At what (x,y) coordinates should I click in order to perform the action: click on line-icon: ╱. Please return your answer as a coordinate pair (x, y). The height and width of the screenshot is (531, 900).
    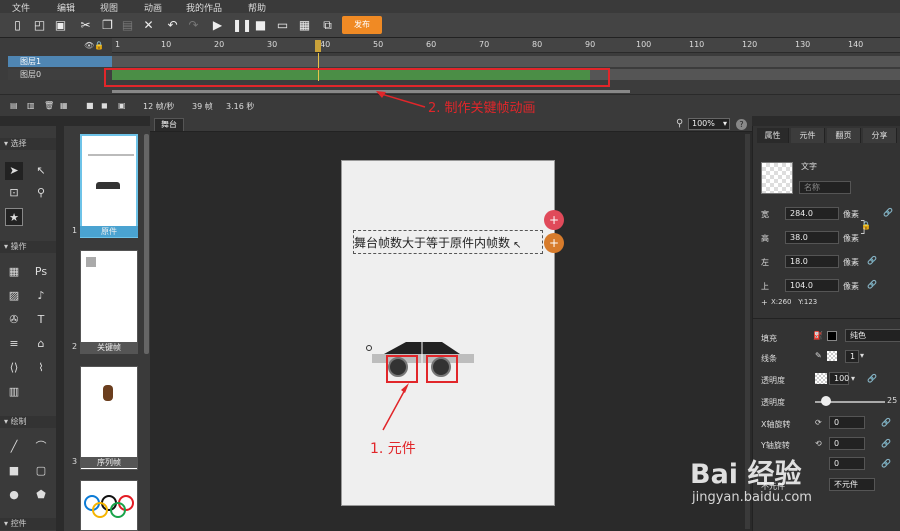
    Looking at the image, I should click on (14, 447).